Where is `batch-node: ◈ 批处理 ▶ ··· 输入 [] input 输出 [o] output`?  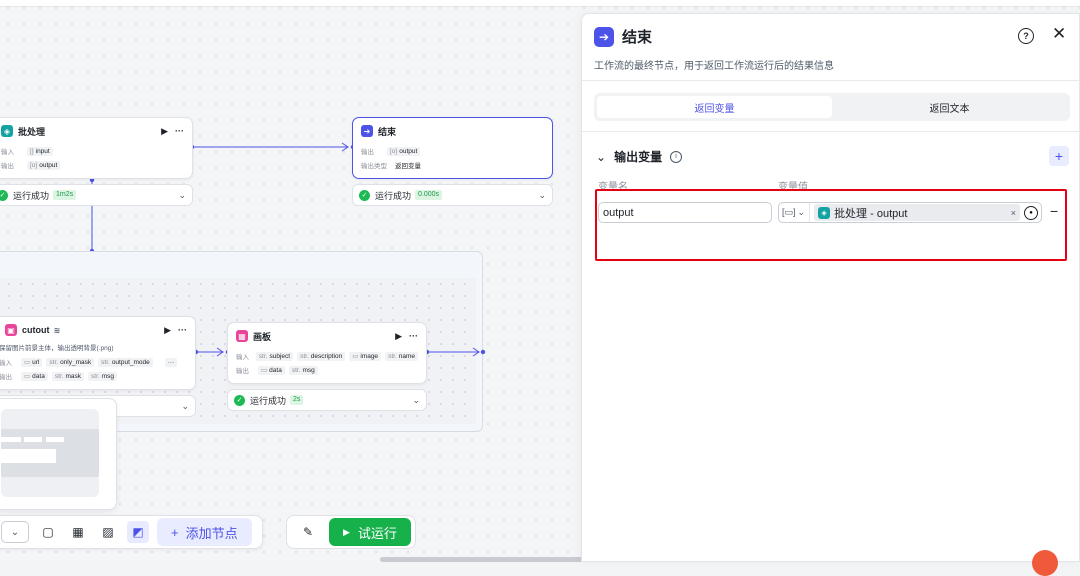 batch-node: ◈ 批处理 ▶ ··· 输入 [] input 输出 [o] output is located at coordinates (96, 148).